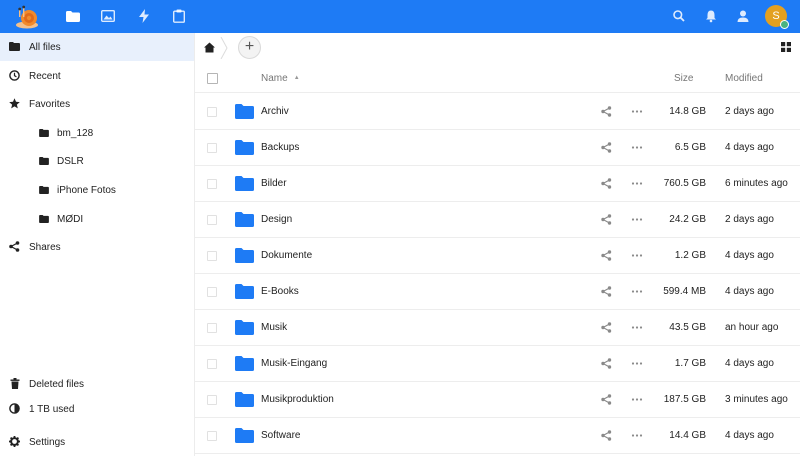 The image size is (800, 456). Describe the element at coordinates (286, 255) in the screenshot. I see `file-name: Dokumente` at that location.